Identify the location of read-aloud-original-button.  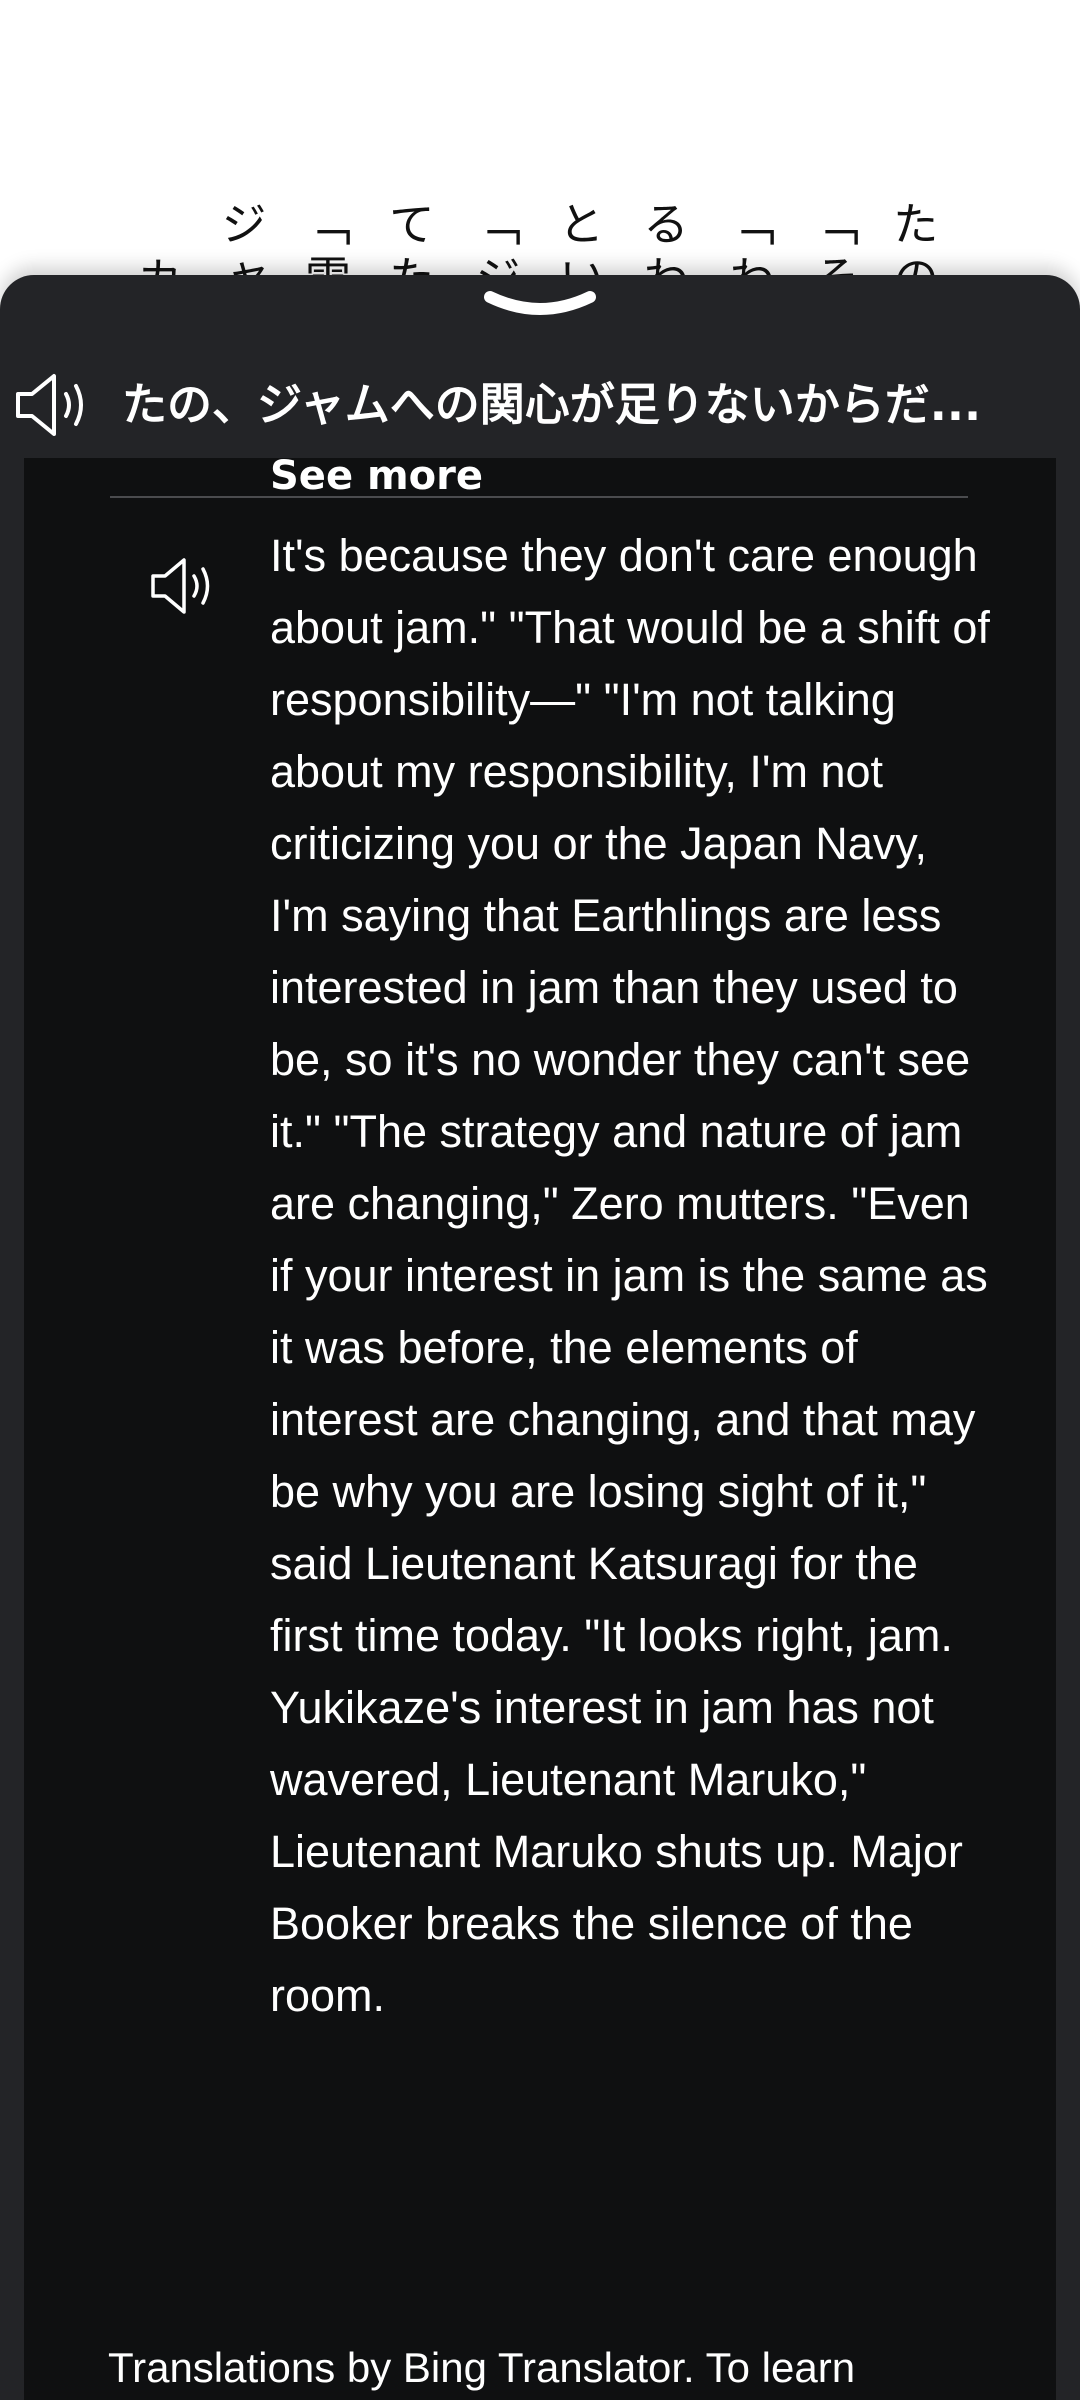
(52, 405).